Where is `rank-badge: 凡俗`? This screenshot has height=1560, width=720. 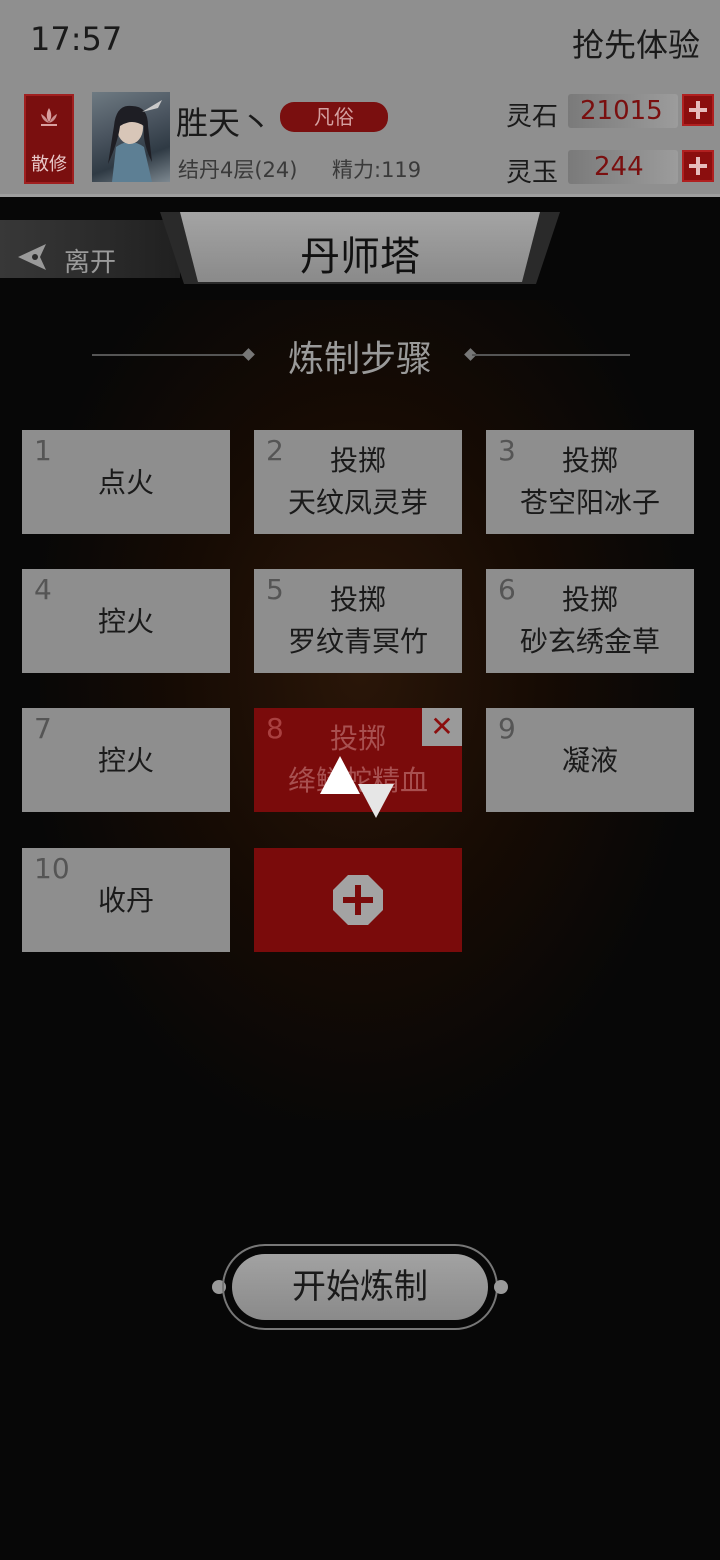 rank-badge: 凡俗 is located at coordinates (334, 117).